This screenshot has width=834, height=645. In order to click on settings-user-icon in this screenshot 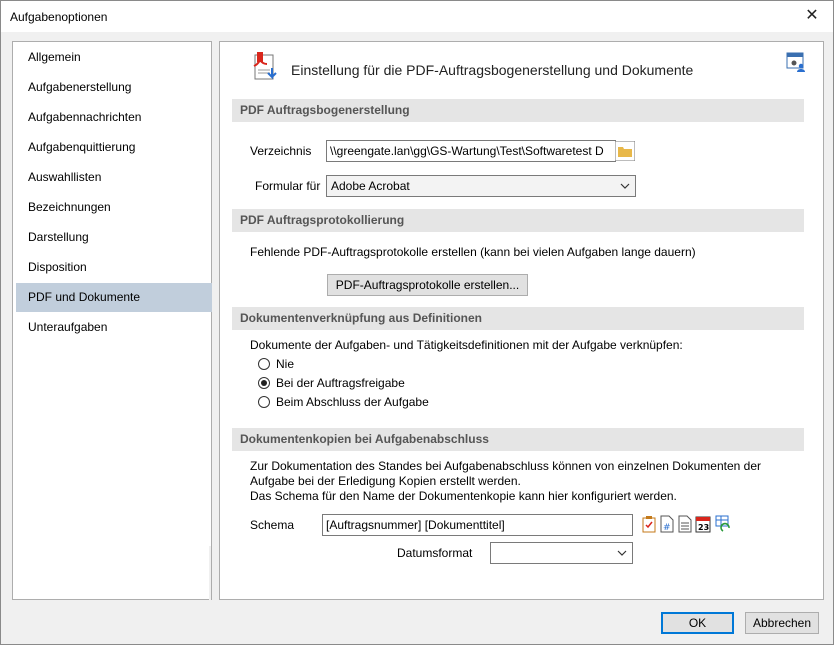, I will do `click(796, 62)`.